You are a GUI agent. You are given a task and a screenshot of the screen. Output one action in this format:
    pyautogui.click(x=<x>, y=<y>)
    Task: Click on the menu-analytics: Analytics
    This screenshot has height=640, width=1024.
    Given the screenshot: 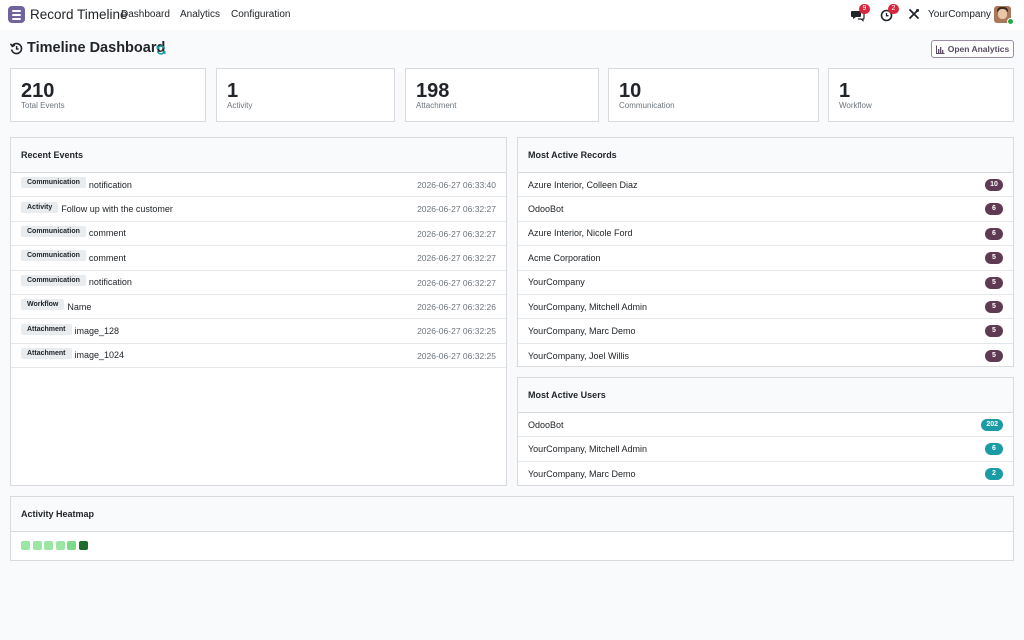 What is the action you would take?
    pyautogui.click(x=200, y=14)
    